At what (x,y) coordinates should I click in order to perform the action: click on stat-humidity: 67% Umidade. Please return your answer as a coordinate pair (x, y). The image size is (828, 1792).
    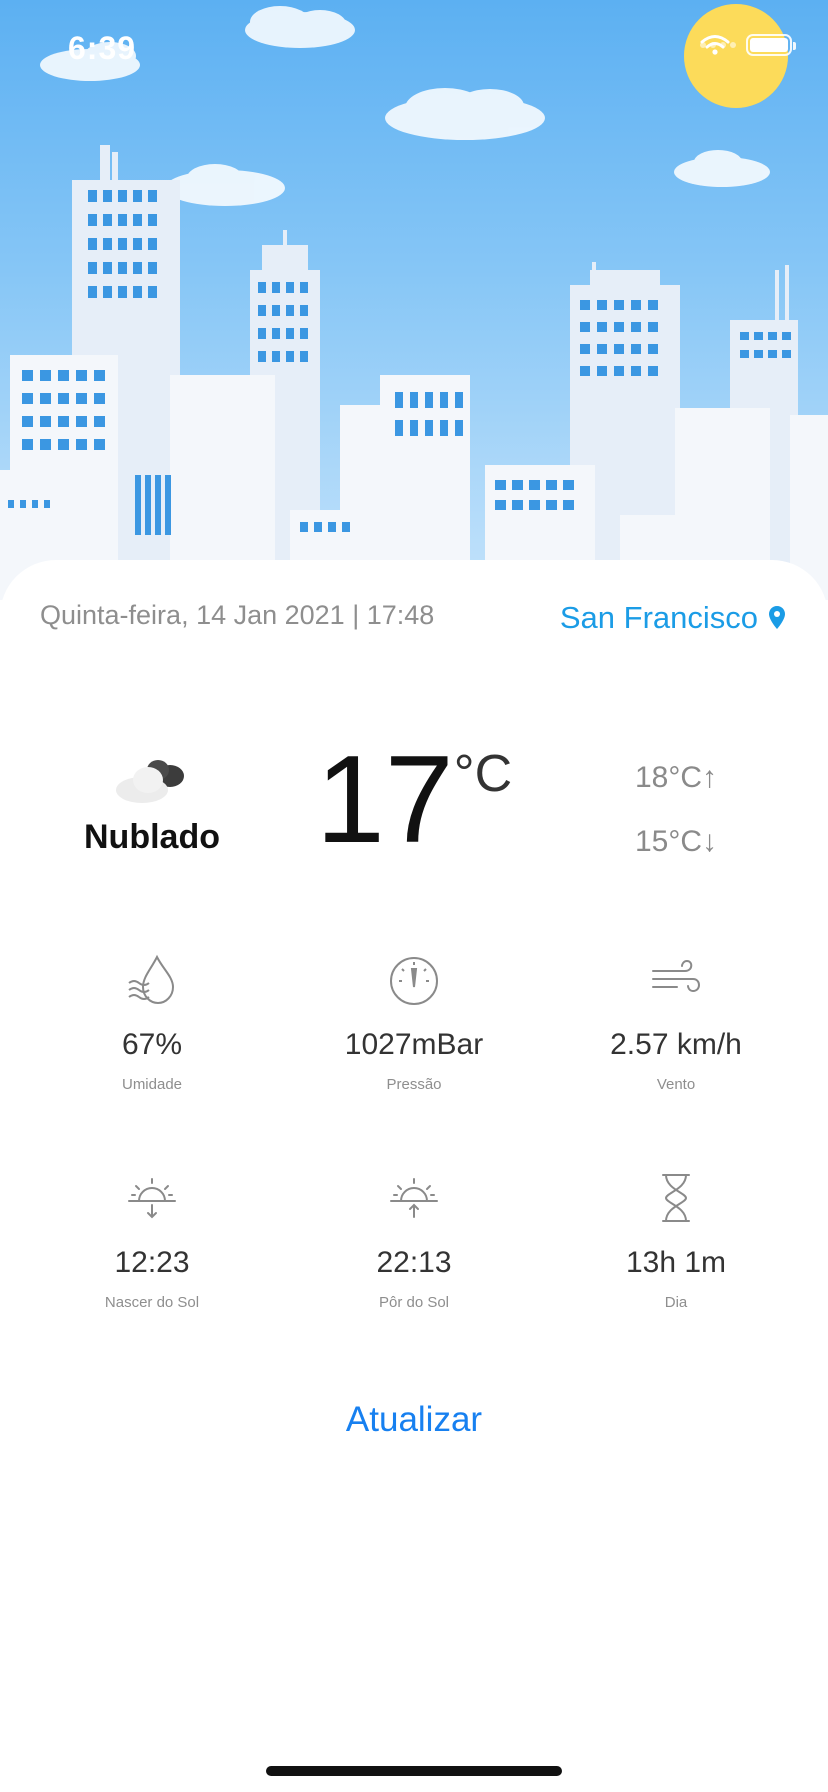
    Looking at the image, I should click on (152, 1021).